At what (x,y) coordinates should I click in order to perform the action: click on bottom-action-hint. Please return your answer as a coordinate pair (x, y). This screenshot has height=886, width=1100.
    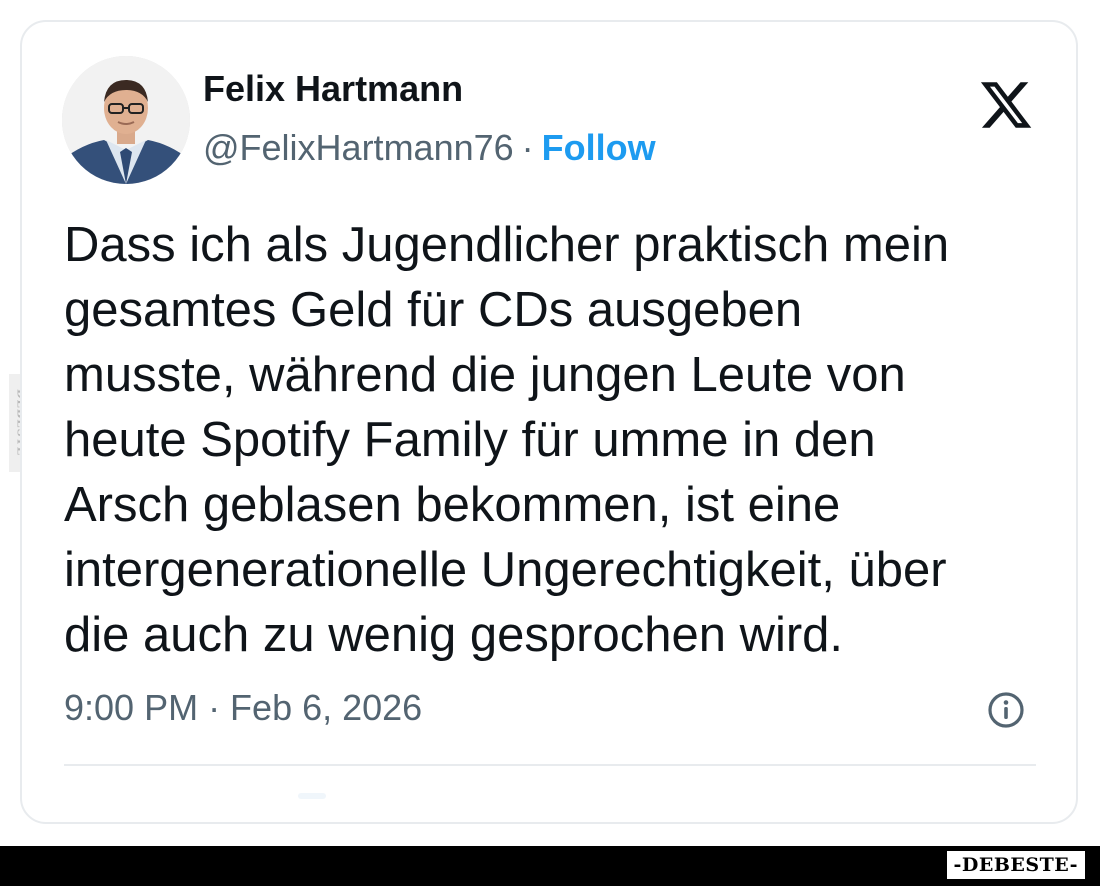
    Looking at the image, I should click on (312, 796).